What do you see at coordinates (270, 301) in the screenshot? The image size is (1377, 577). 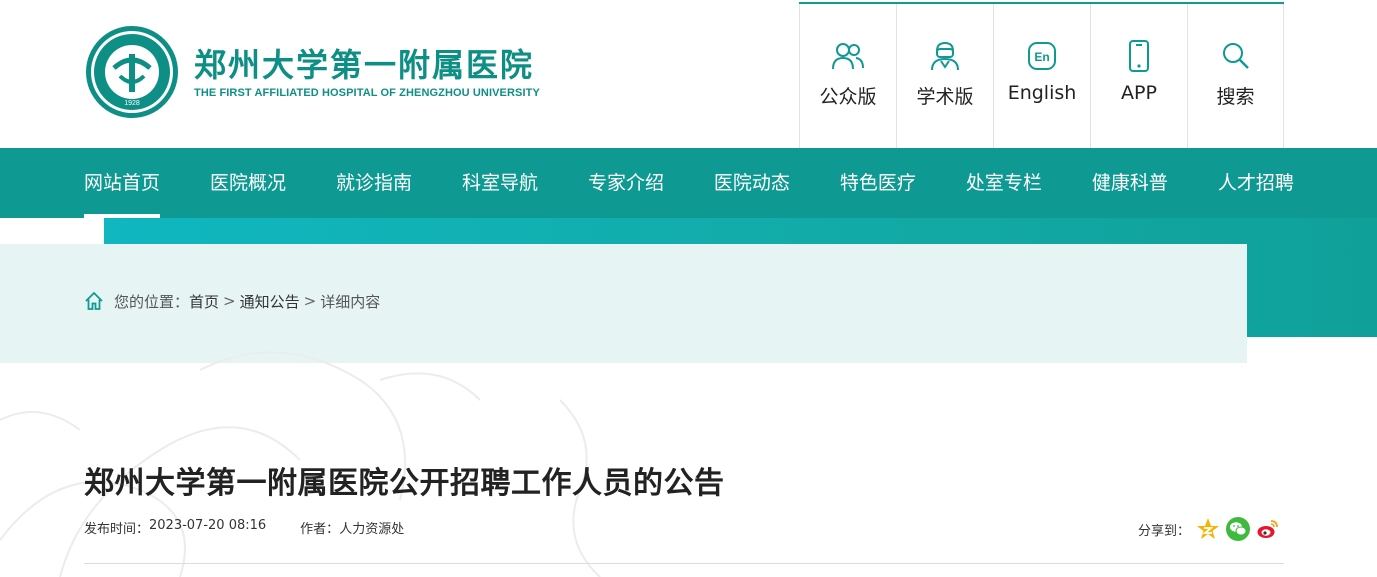 I see `breadcrumb-section-link: 通知公告` at bounding box center [270, 301].